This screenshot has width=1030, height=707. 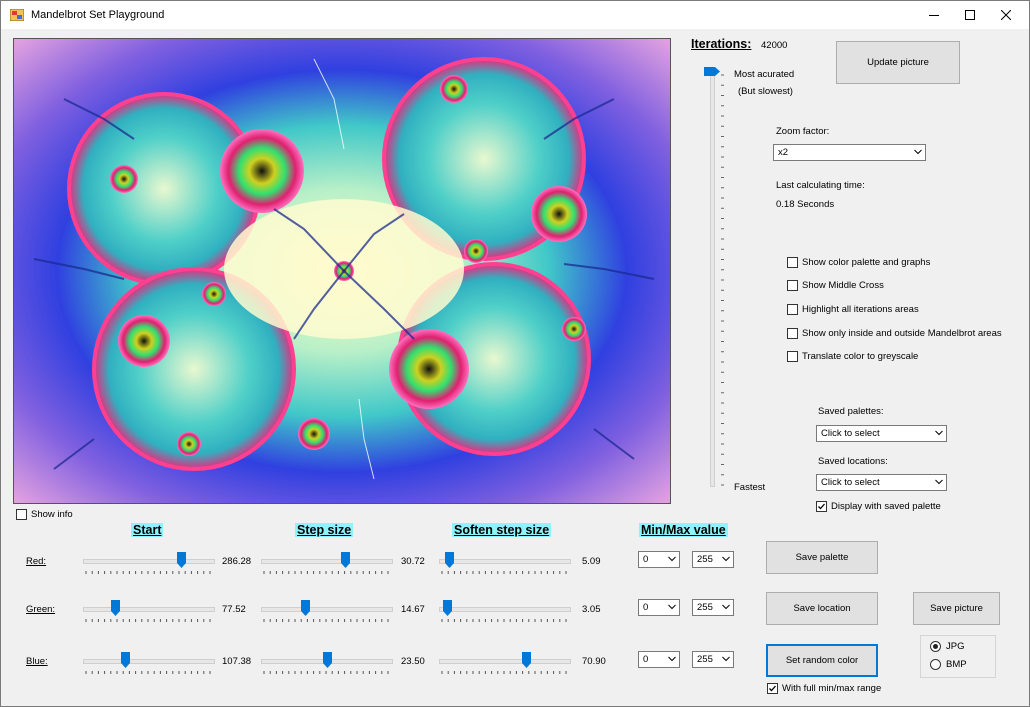 What do you see at coordinates (881, 433) in the screenshot?
I see `saved-palettes-select: Click to select` at bounding box center [881, 433].